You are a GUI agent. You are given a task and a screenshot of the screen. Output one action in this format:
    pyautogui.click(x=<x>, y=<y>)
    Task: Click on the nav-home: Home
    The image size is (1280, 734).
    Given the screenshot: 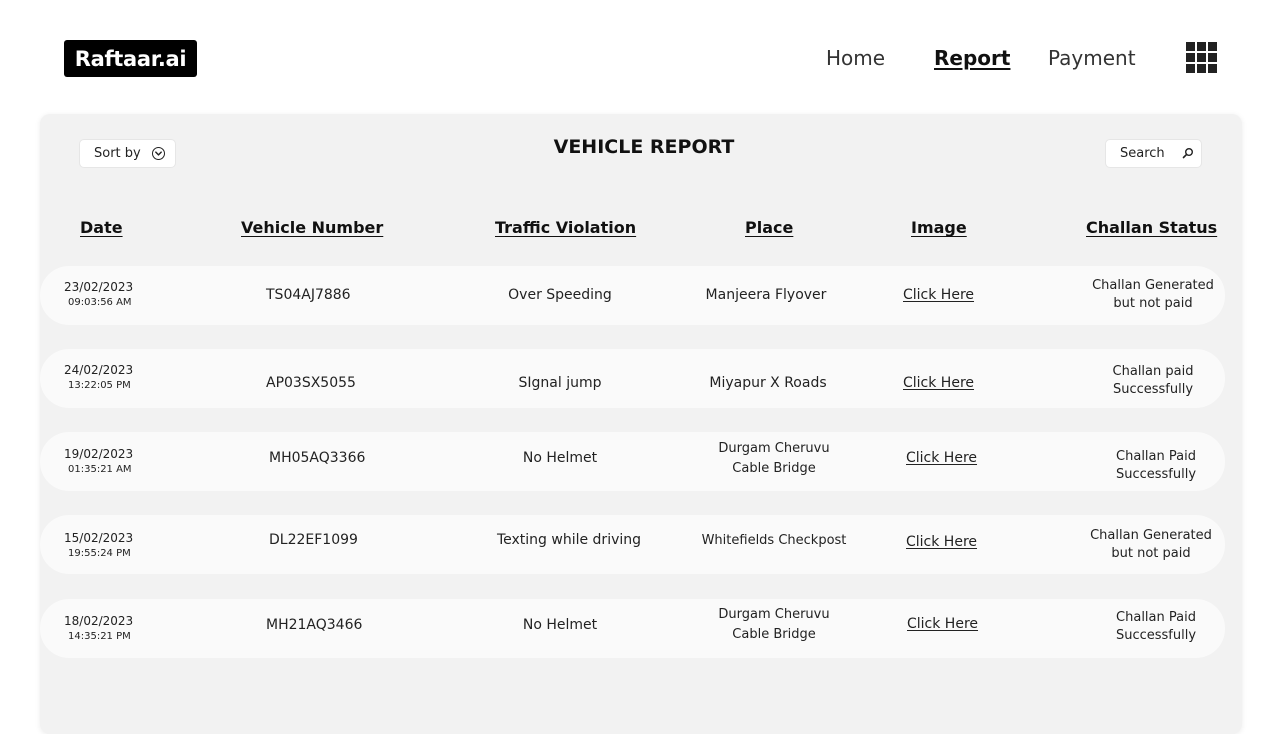 What is the action you would take?
    pyautogui.click(x=855, y=58)
    